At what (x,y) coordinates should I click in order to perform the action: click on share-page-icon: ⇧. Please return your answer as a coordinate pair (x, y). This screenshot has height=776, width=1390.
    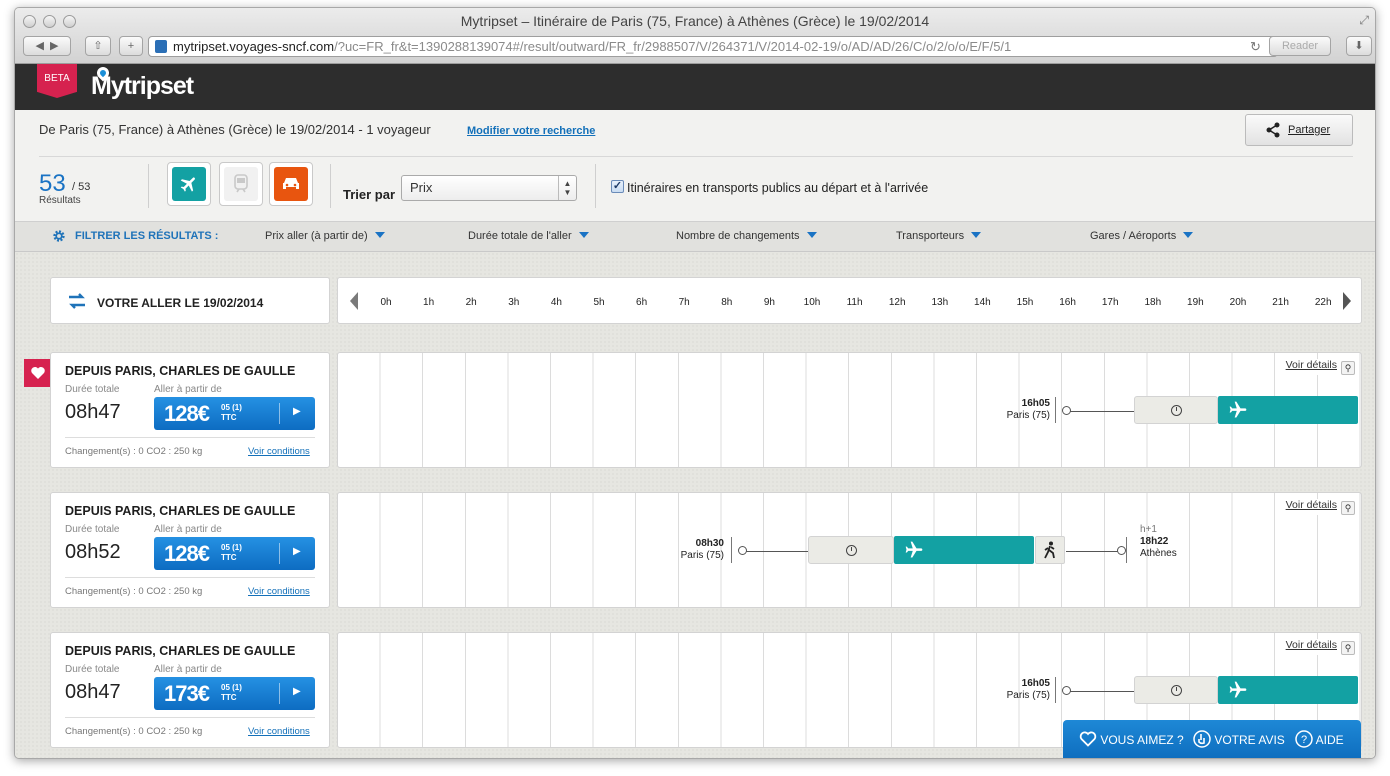
    Looking at the image, I should click on (98, 46).